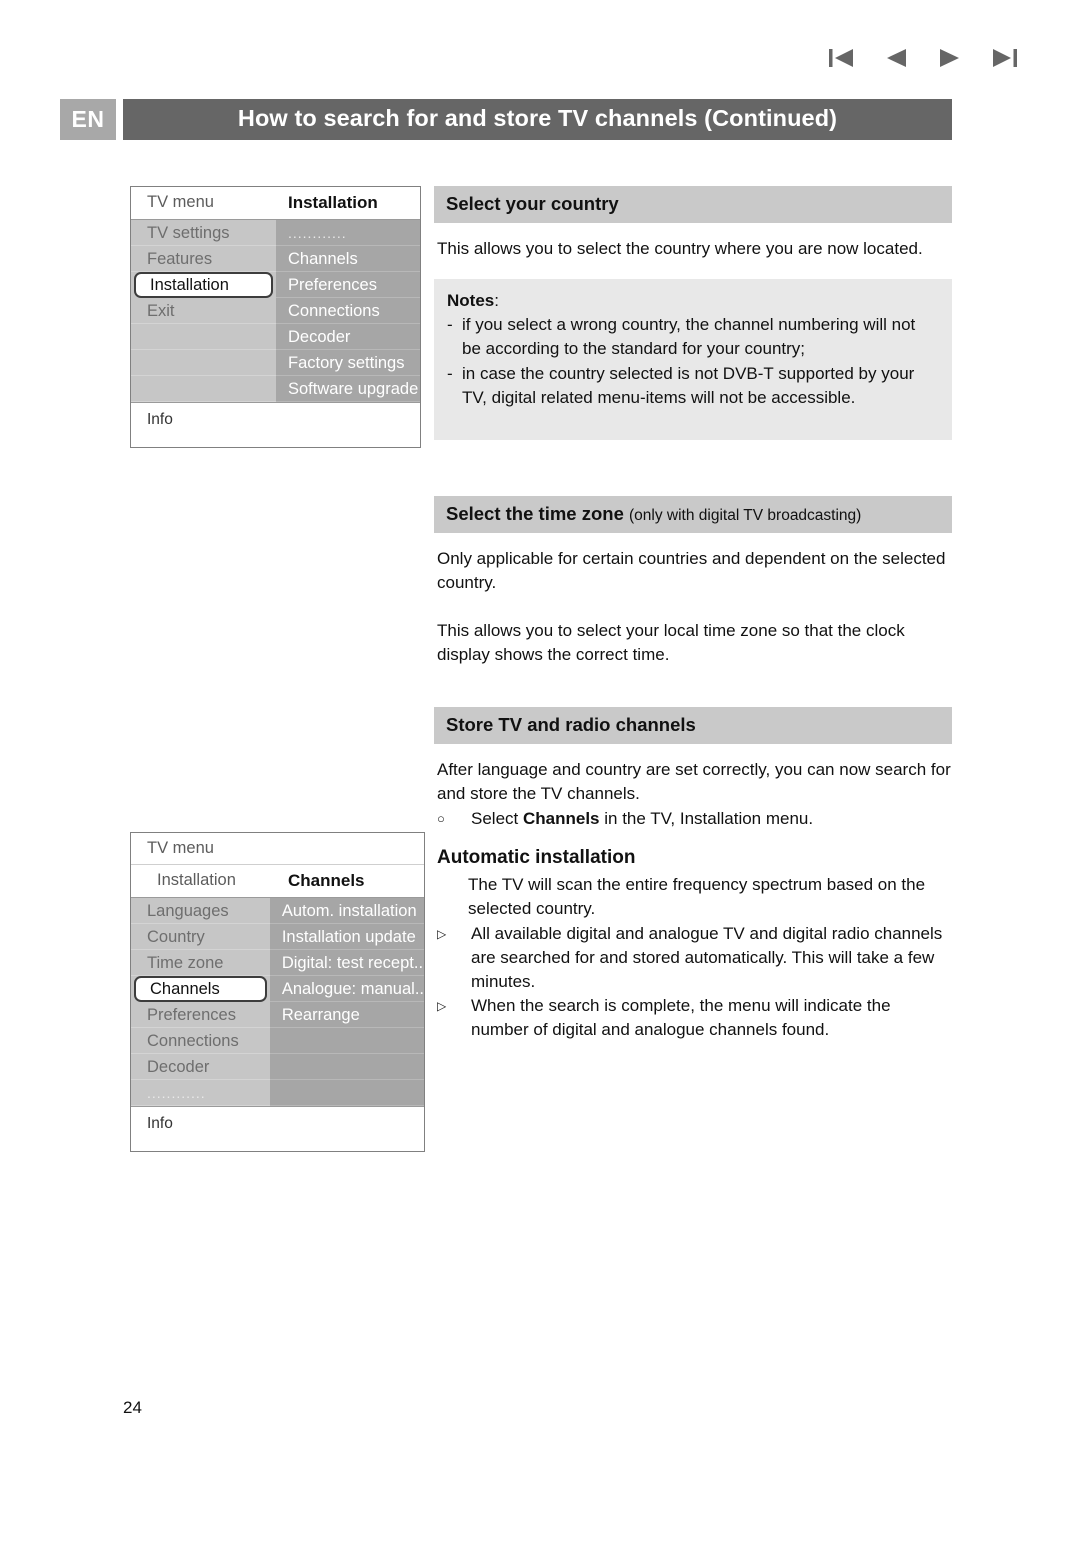 The width and height of the screenshot is (1080, 1560). What do you see at coordinates (277, 881) in the screenshot?
I see `panel-header: Installation Channels` at bounding box center [277, 881].